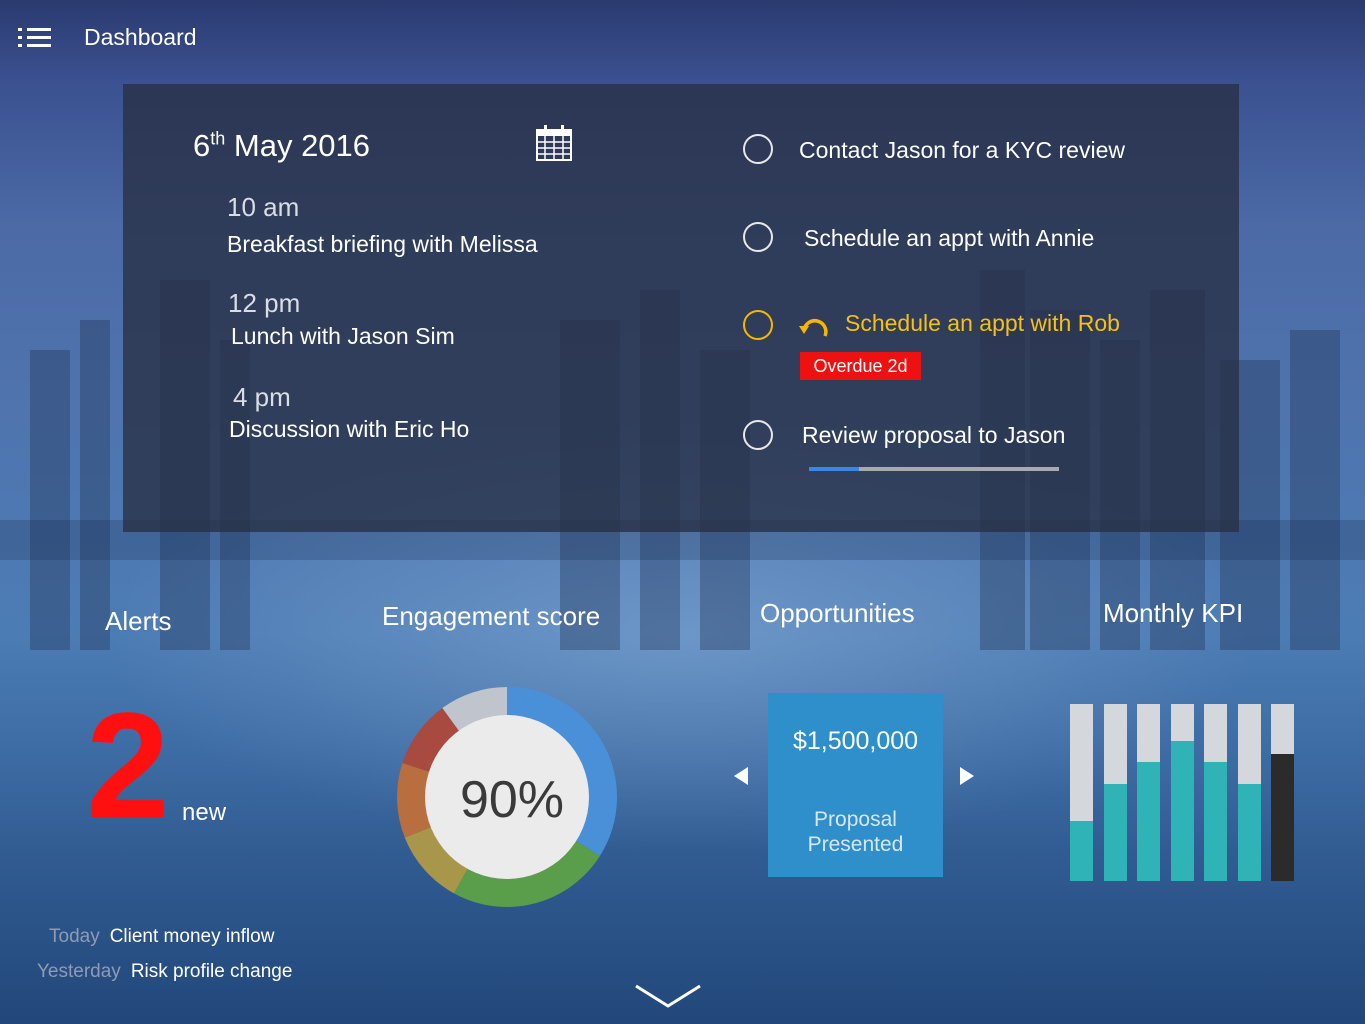 The width and height of the screenshot is (1365, 1024). What do you see at coordinates (204, 812) in the screenshot?
I see `alerts-count-label: new` at bounding box center [204, 812].